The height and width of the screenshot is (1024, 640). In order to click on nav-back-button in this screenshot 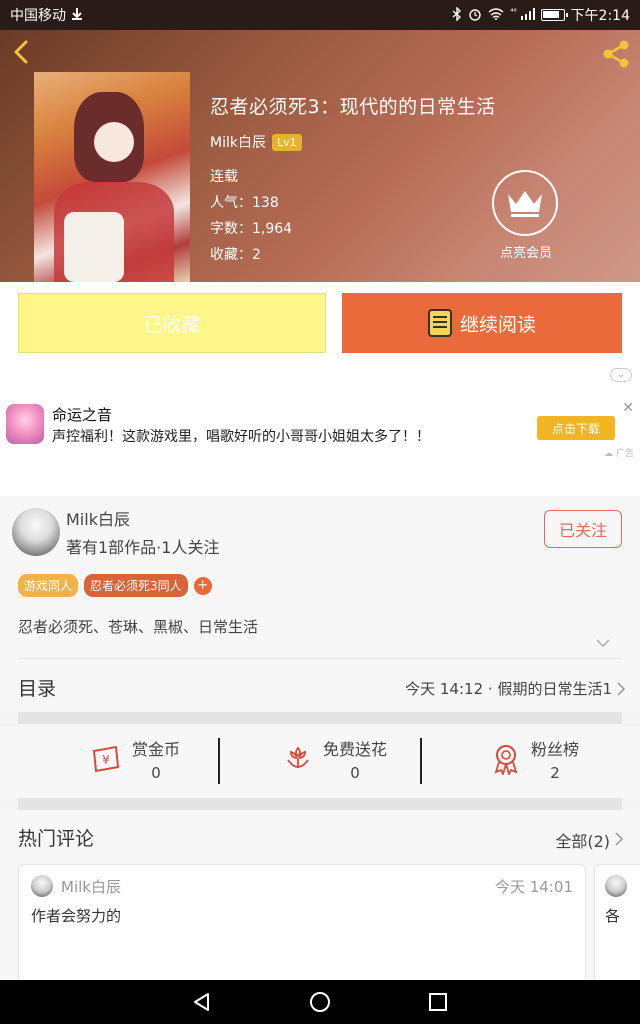, I will do `click(202, 1002)`.